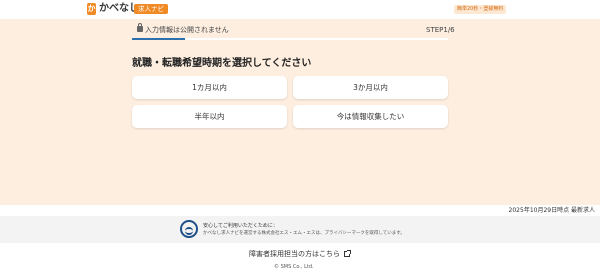  What do you see at coordinates (189, 229) in the screenshot?
I see `privacy-mark-icon` at bounding box center [189, 229].